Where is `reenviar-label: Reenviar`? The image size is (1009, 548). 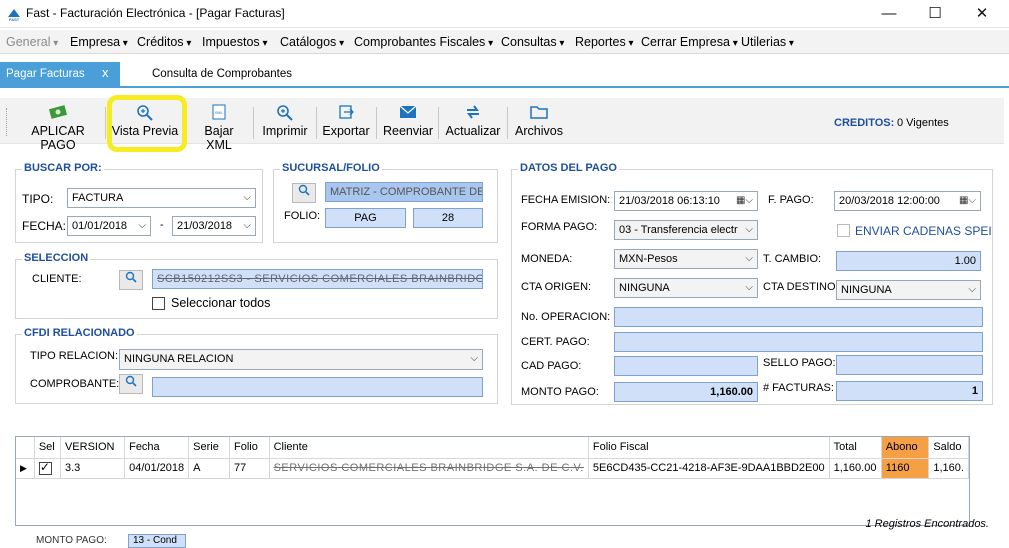 reenviar-label: Reenviar is located at coordinates (408, 131).